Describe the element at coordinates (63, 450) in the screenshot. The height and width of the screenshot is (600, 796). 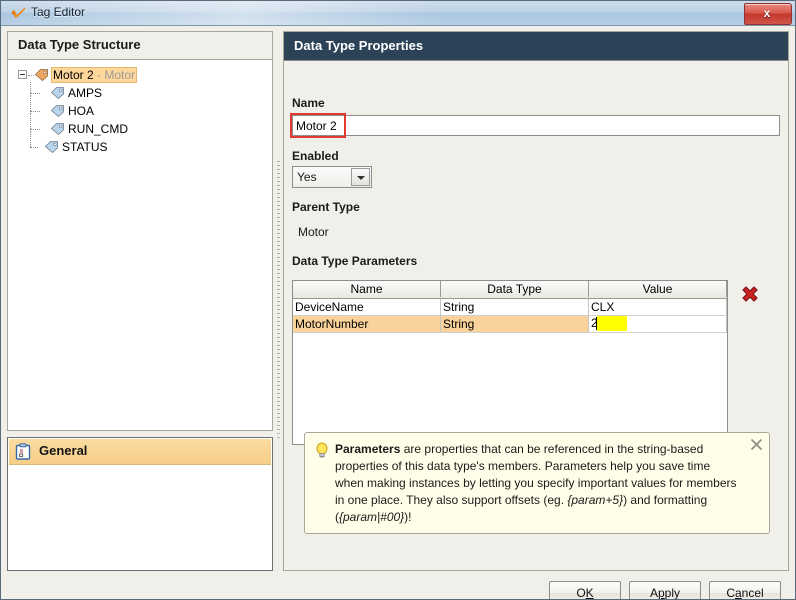
I see `category-item-label: General` at that location.